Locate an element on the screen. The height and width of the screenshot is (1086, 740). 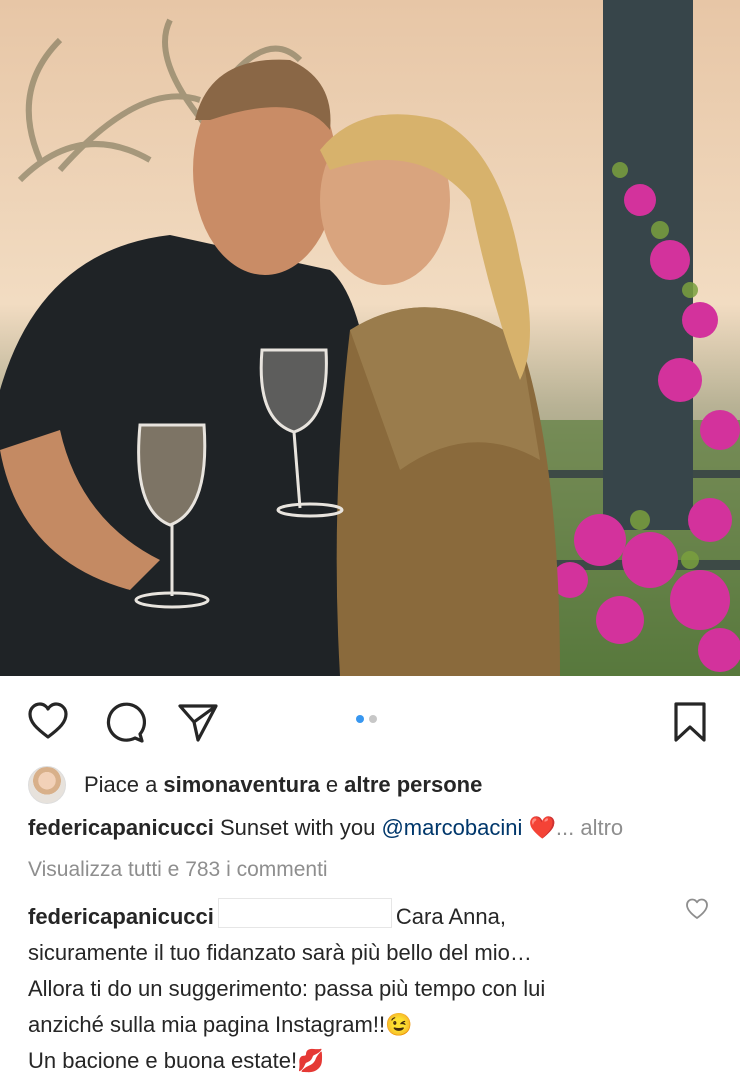
paper-plane-icon is located at coordinates (198, 723).